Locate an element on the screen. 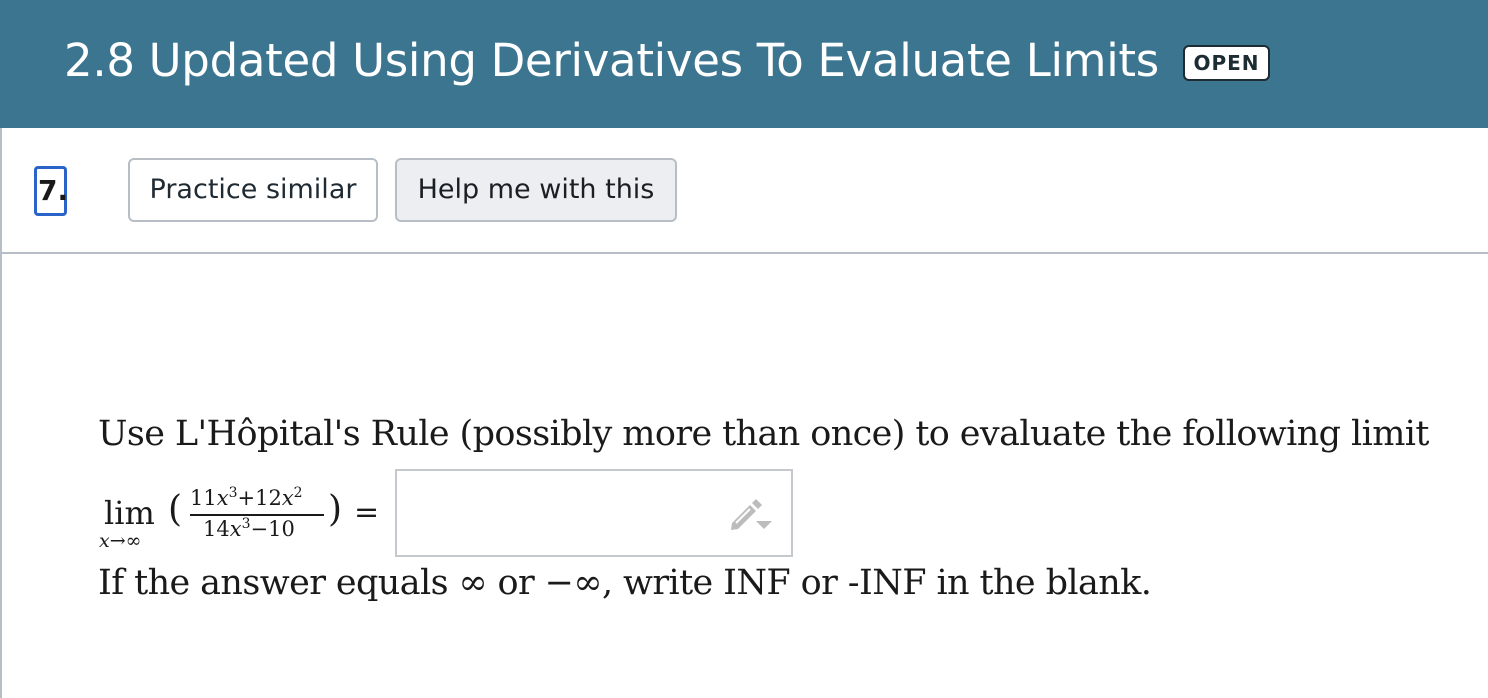 The height and width of the screenshot is (698, 1488). question-number: 7. is located at coordinates (51, 191).